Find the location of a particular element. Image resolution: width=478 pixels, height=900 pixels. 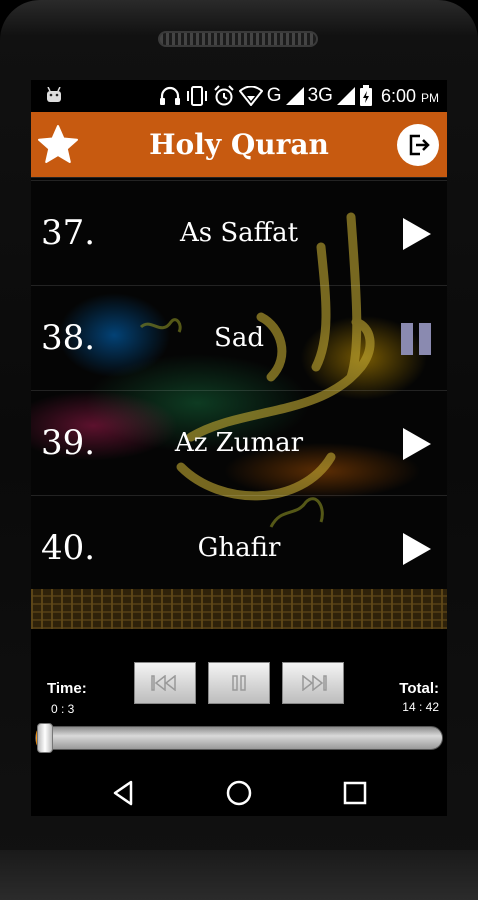

seek-bar is located at coordinates (239, 738).